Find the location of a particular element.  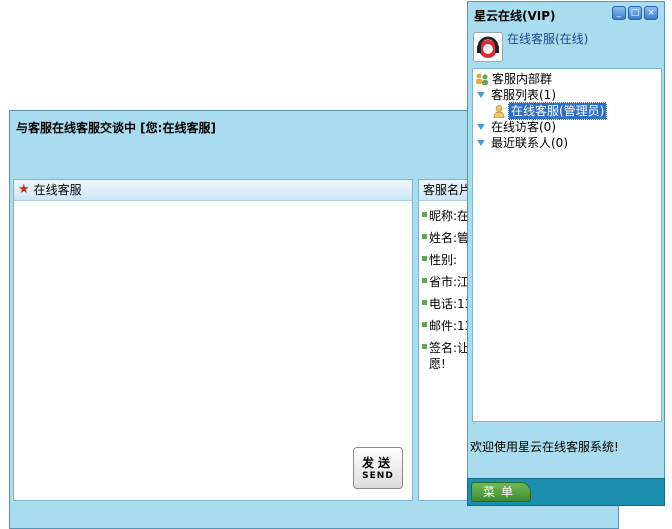

info-text: 昵称:在 is located at coordinates (449, 216).